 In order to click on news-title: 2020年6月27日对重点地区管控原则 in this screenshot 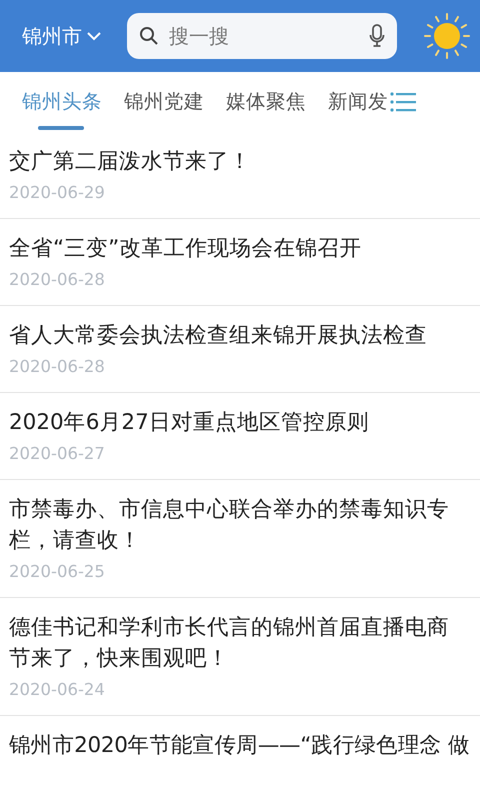, I will do `click(232, 422)`.